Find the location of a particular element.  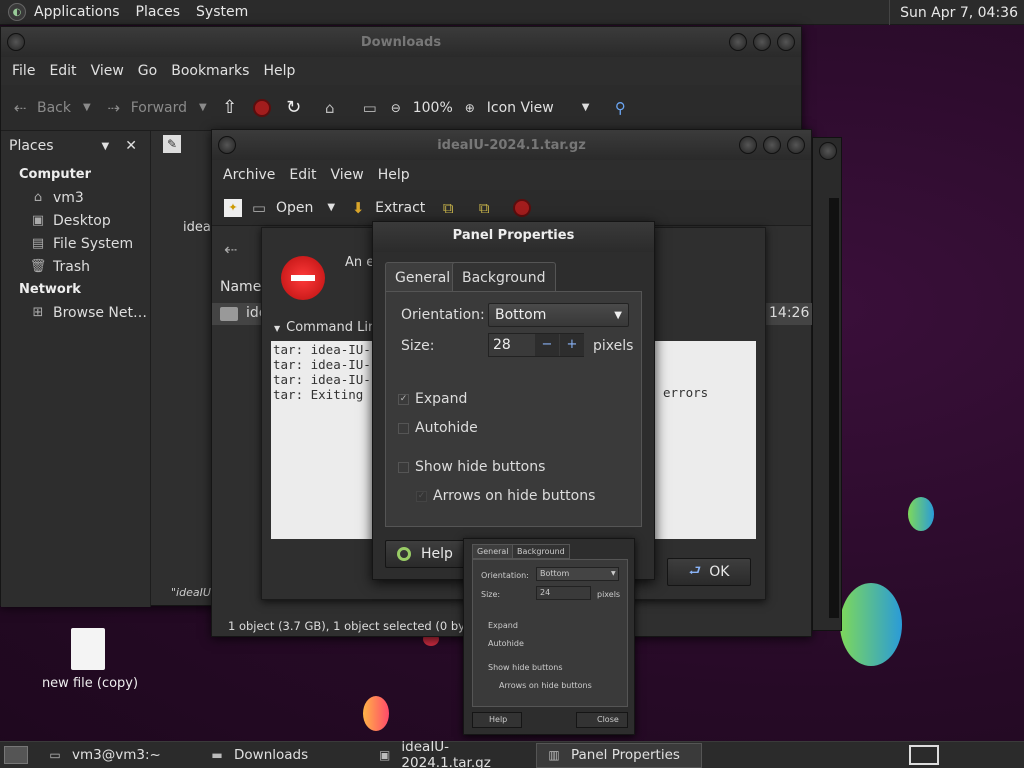

decrement-icon: − is located at coordinates (547, 345).